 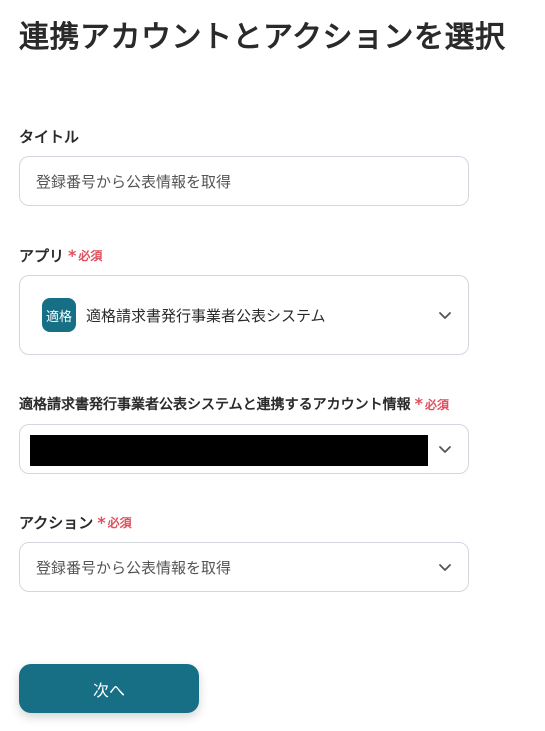 I want to click on account-field-label: 適格請求書発行事業者公表システムと連携するアカウント情報 * 必須, so click(x=234, y=404).